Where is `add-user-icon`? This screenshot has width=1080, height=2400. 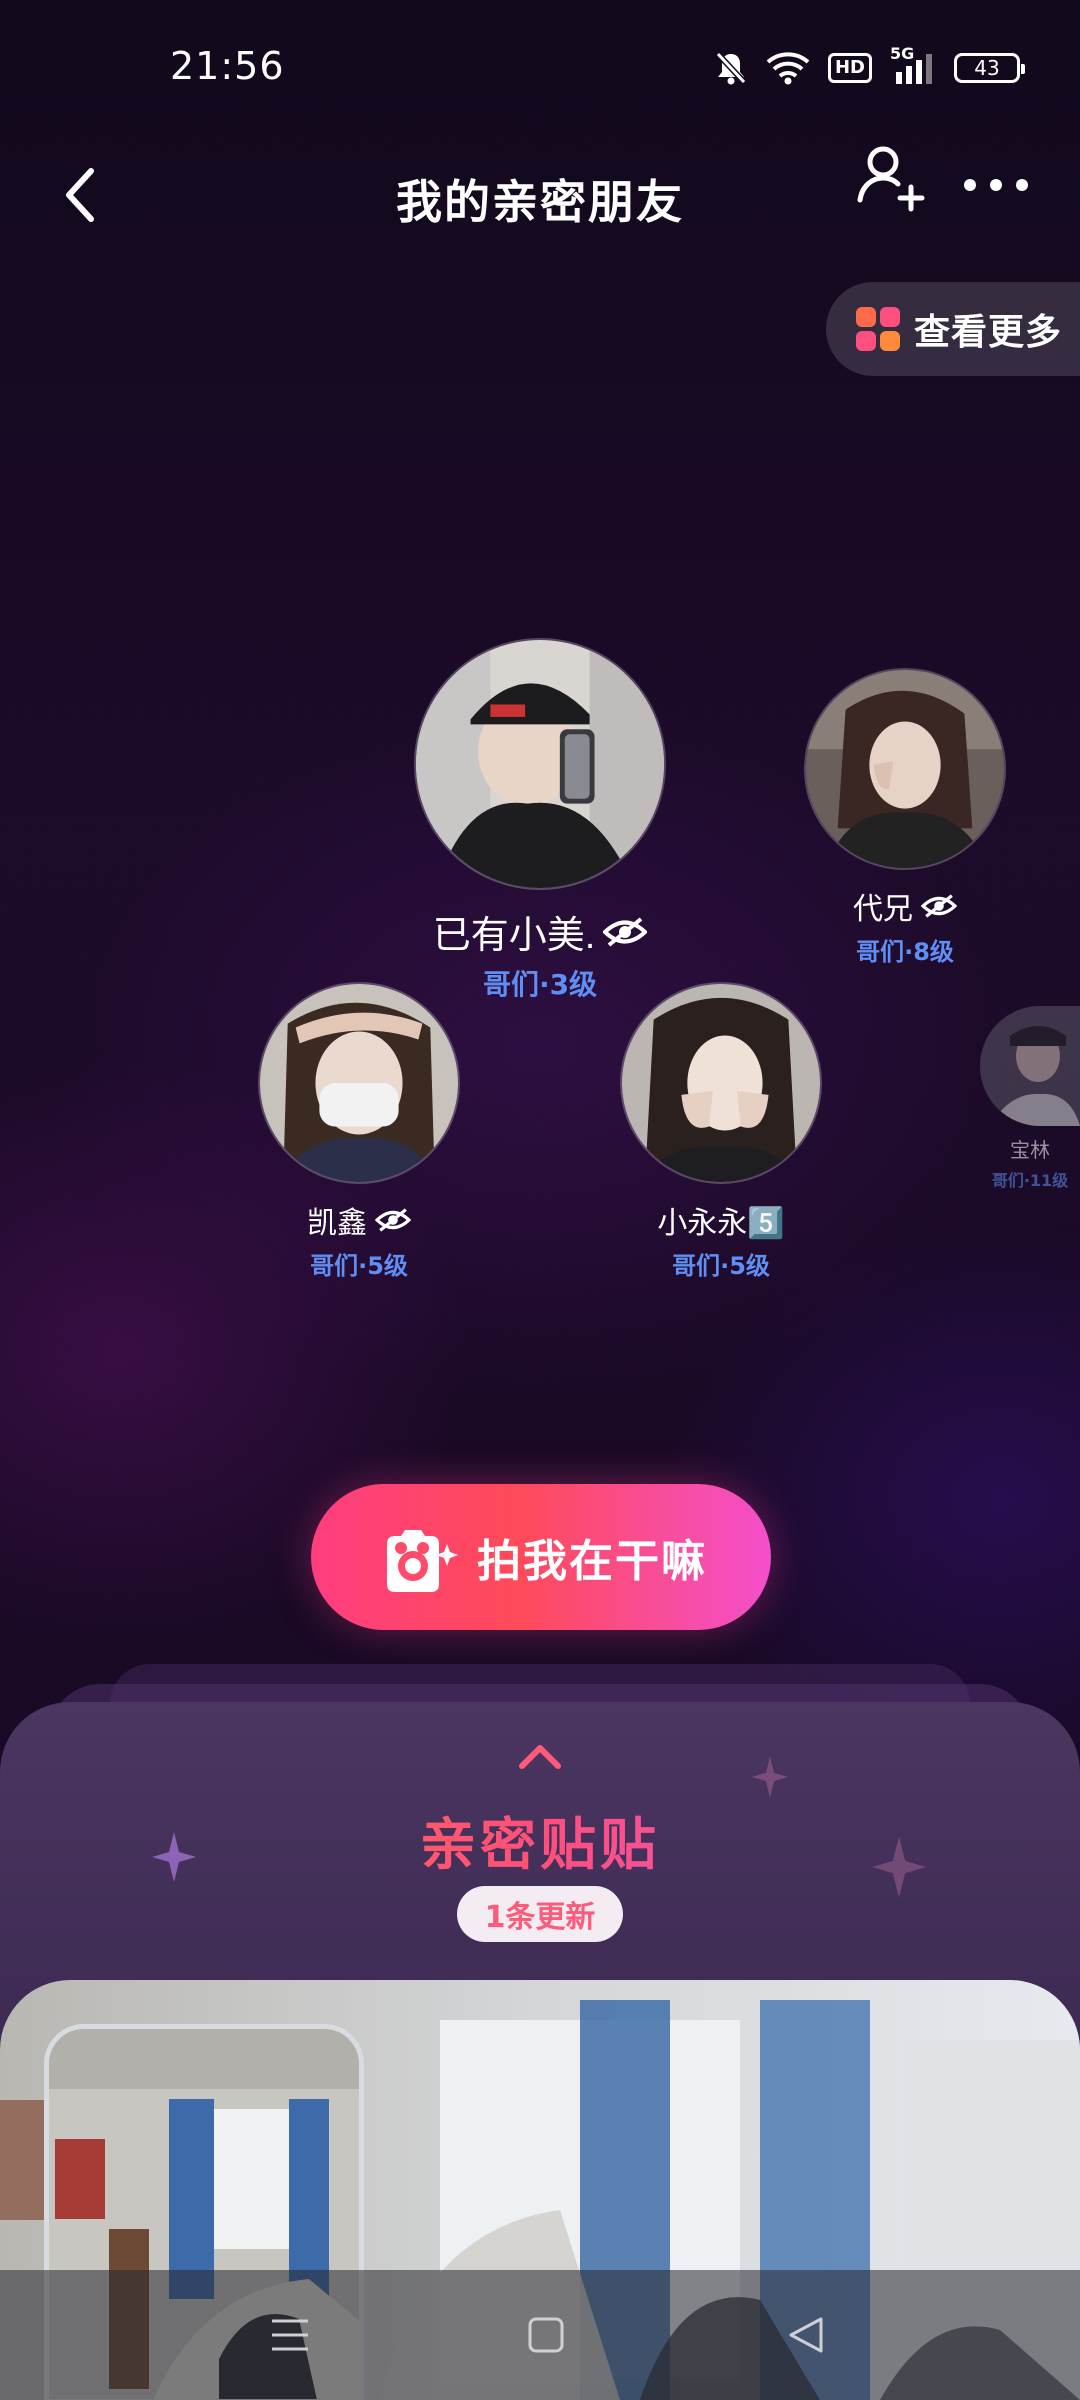
add-user-icon is located at coordinates (891, 179).